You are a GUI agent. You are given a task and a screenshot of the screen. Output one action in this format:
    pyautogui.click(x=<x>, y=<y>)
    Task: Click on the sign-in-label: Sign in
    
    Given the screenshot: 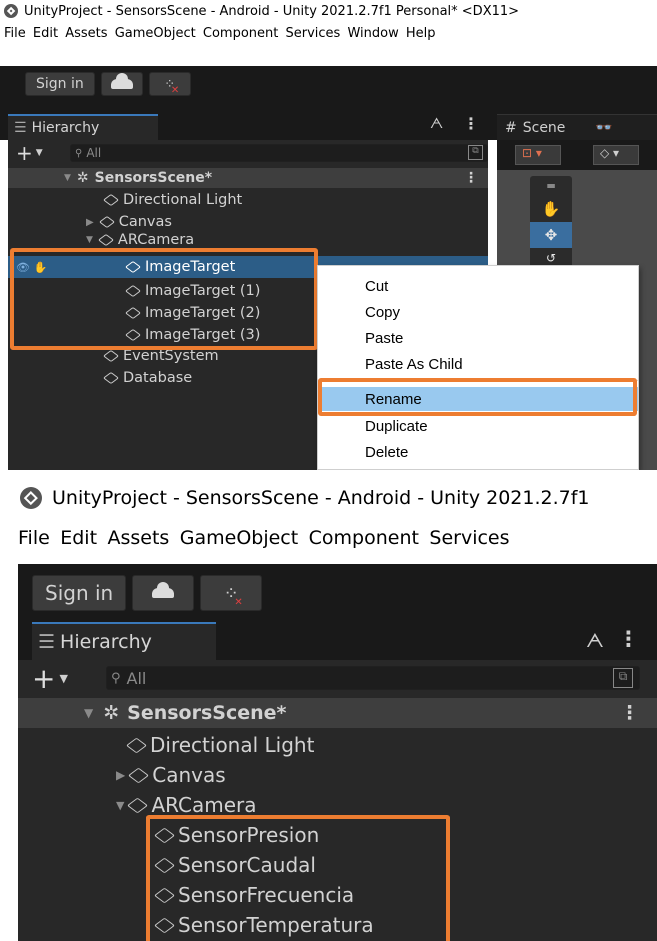 What is the action you would take?
    pyautogui.click(x=60, y=84)
    